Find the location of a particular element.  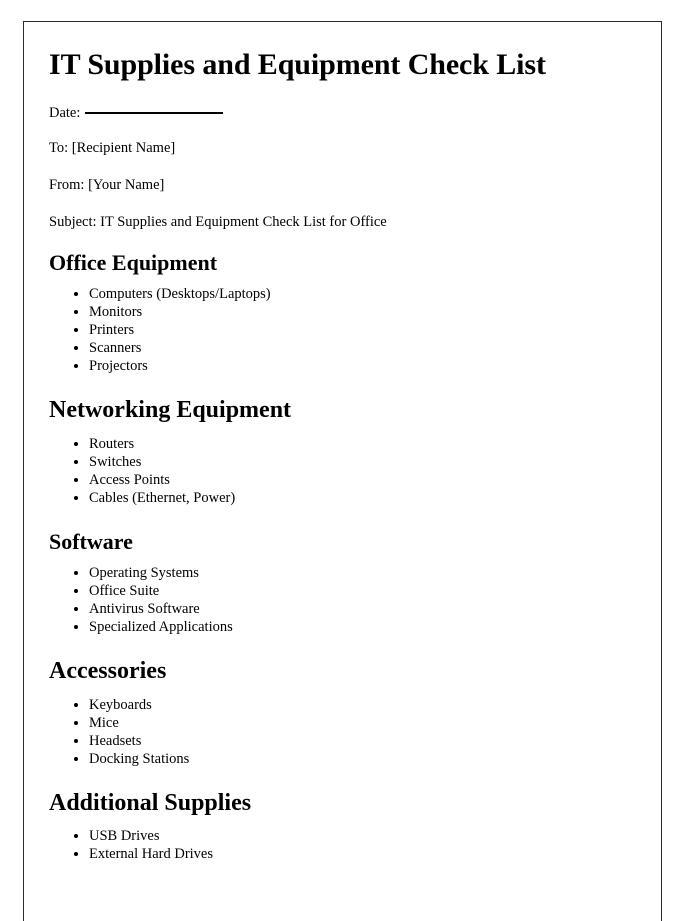

list-item: Specialized Applications is located at coordinates (364, 627).